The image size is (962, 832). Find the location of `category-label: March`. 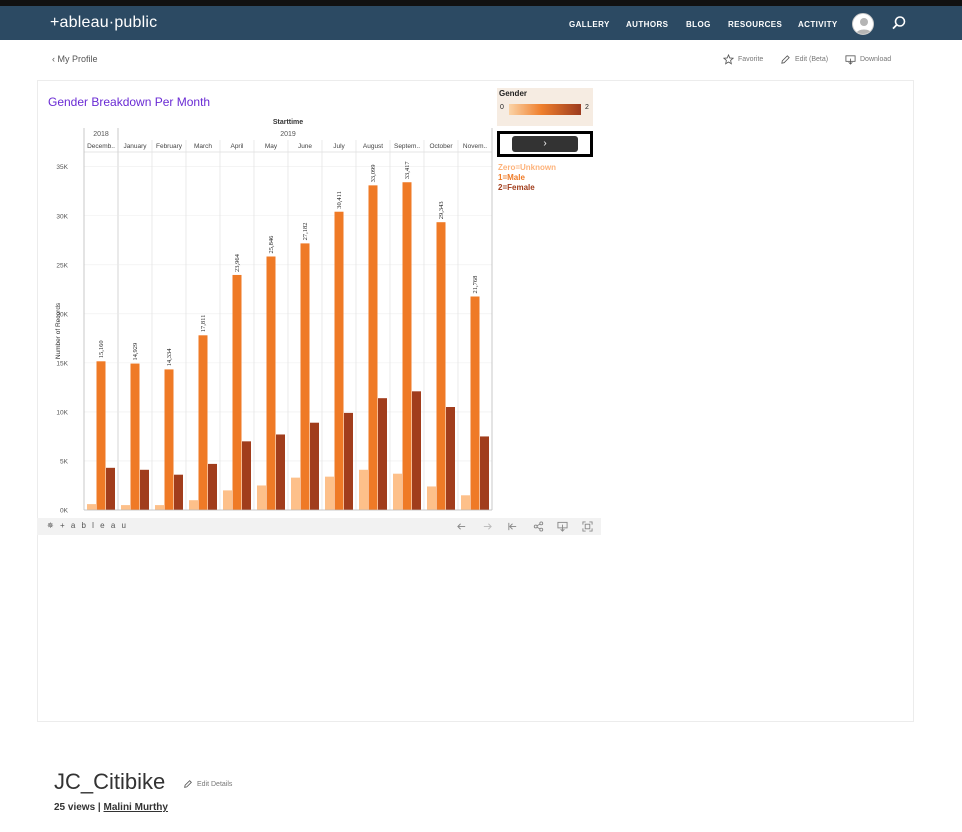

category-label: March is located at coordinates (203, 146).